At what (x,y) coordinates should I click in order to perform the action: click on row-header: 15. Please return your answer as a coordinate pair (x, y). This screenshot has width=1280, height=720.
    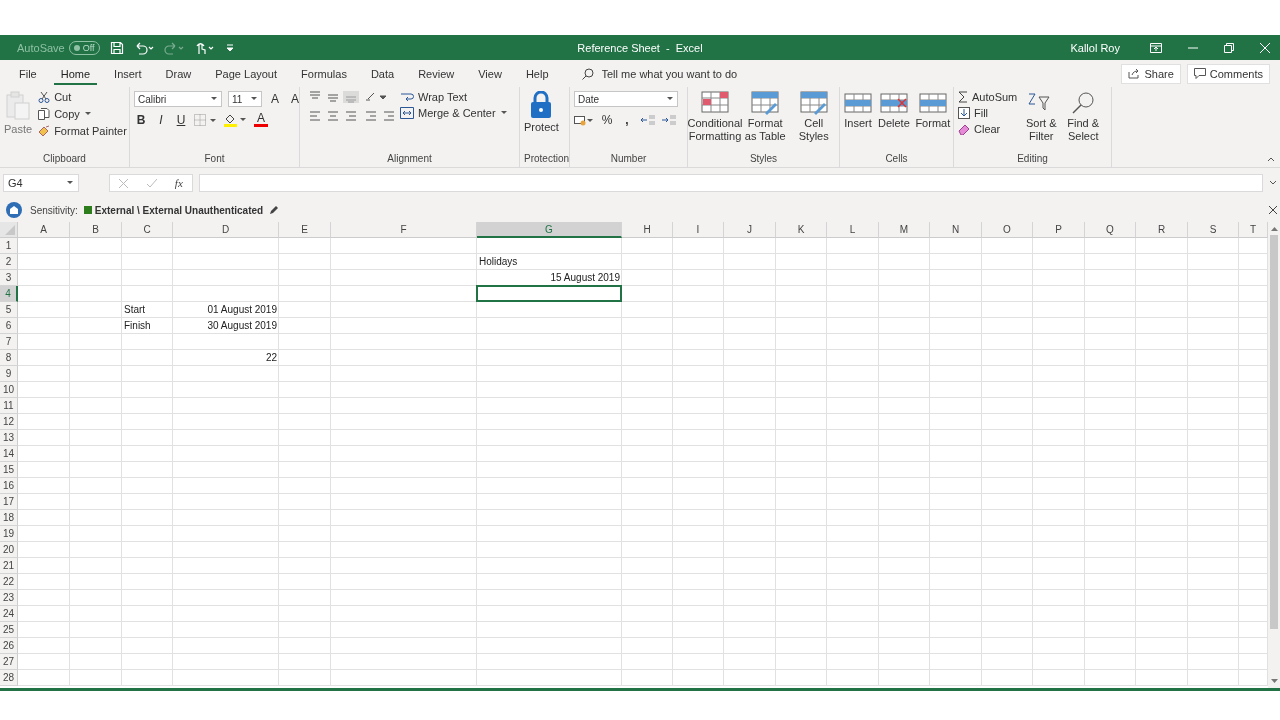
    Looking at the image, I should click on (9, 470).